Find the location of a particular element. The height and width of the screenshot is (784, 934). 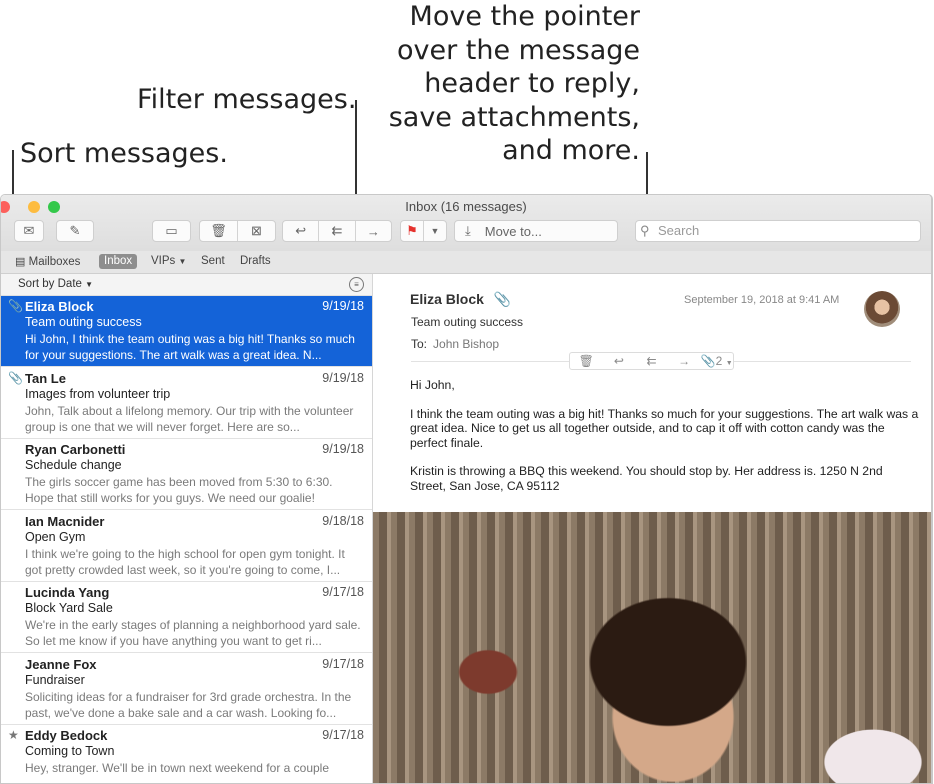

callout-pointer-line: header to reply, is located at coordinates (532, 83).